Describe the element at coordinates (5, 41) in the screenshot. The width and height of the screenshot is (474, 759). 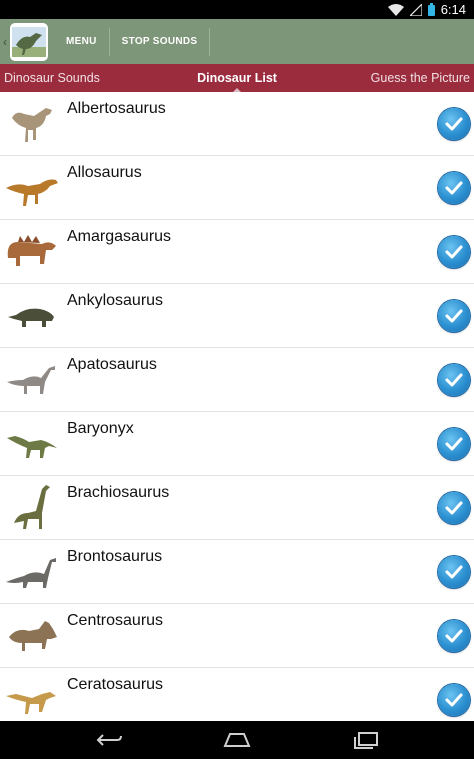
I see `up-caret-icon: ‹` at that location.